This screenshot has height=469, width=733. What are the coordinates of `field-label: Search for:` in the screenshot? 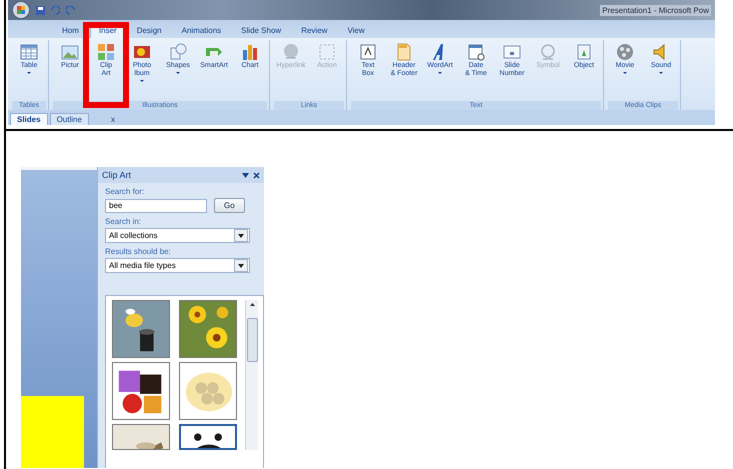 It's located at (125, 191).